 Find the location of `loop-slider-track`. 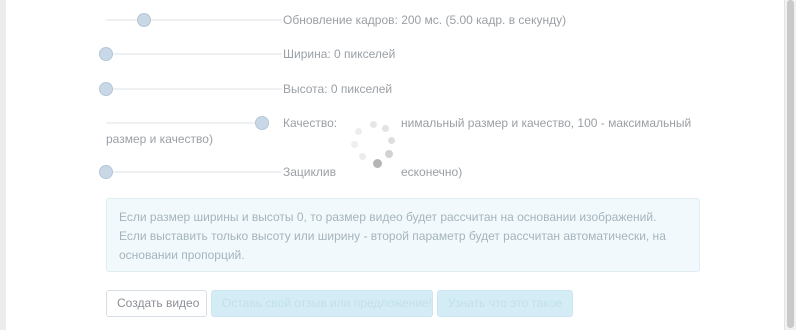

loop-slider-track is located at coordinates (194, 172).